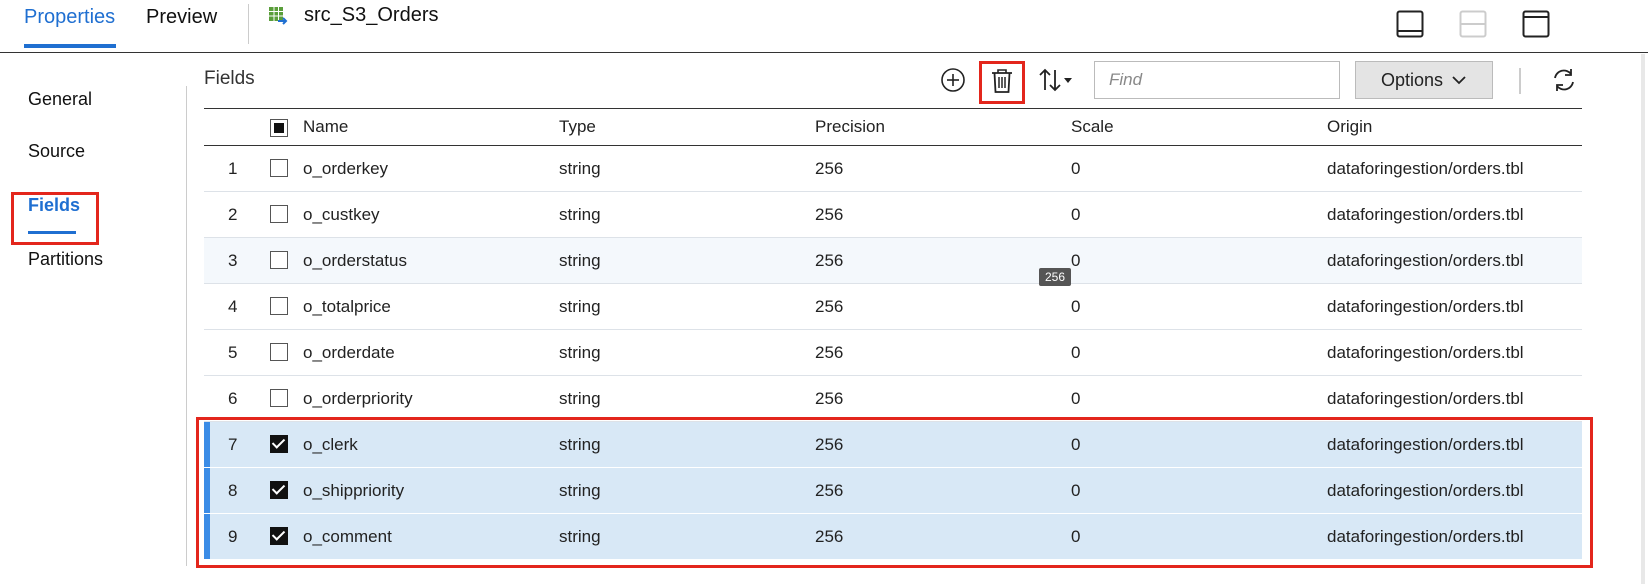  I want to click on field-name: o_comment, so click(347, 537).